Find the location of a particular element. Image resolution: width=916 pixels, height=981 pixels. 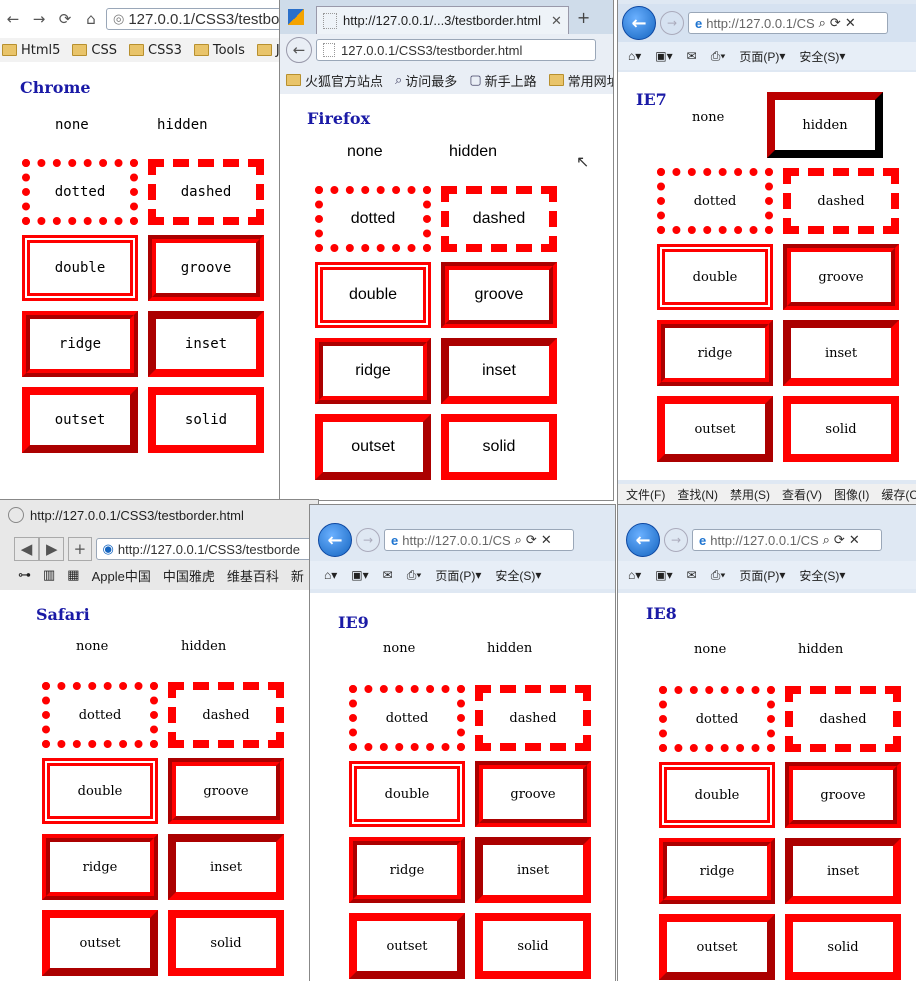

box-ridge: ridge is located at coordinates (407, 870).